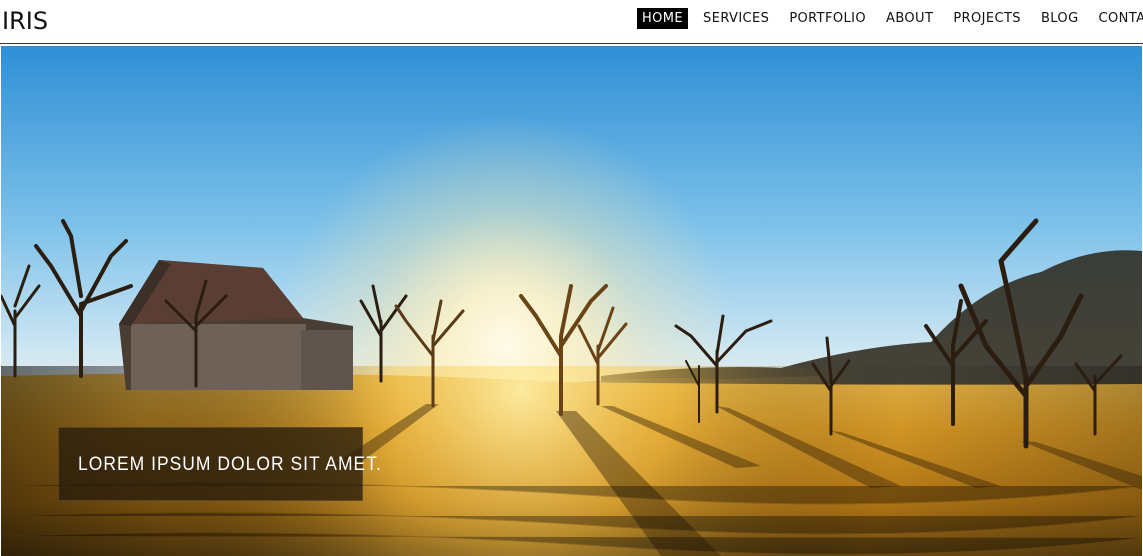 This screenshot has height=556, width=1143. I want to click on nav-item-services: SERVICES, so click(736, 18).